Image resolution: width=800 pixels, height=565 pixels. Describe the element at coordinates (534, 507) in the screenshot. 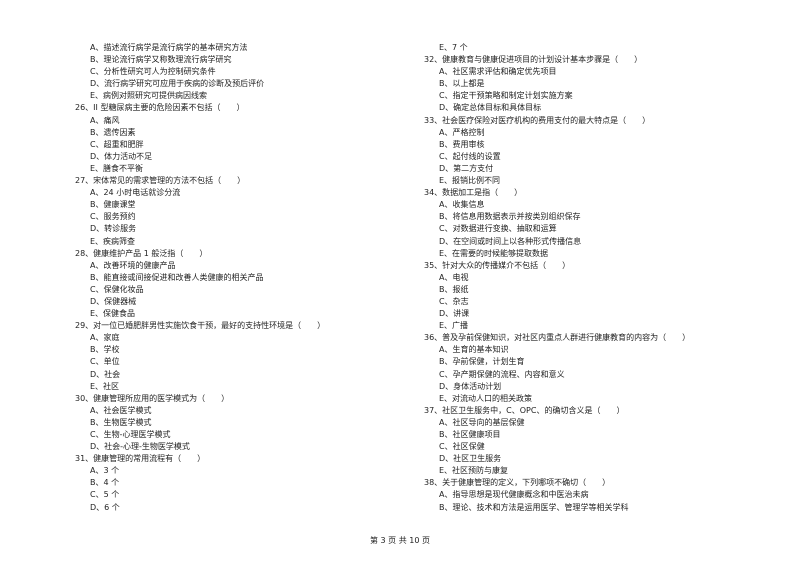

I see `answer-option: B、理论、技术和方法是运用医学、管理学等相关学科` at that location.